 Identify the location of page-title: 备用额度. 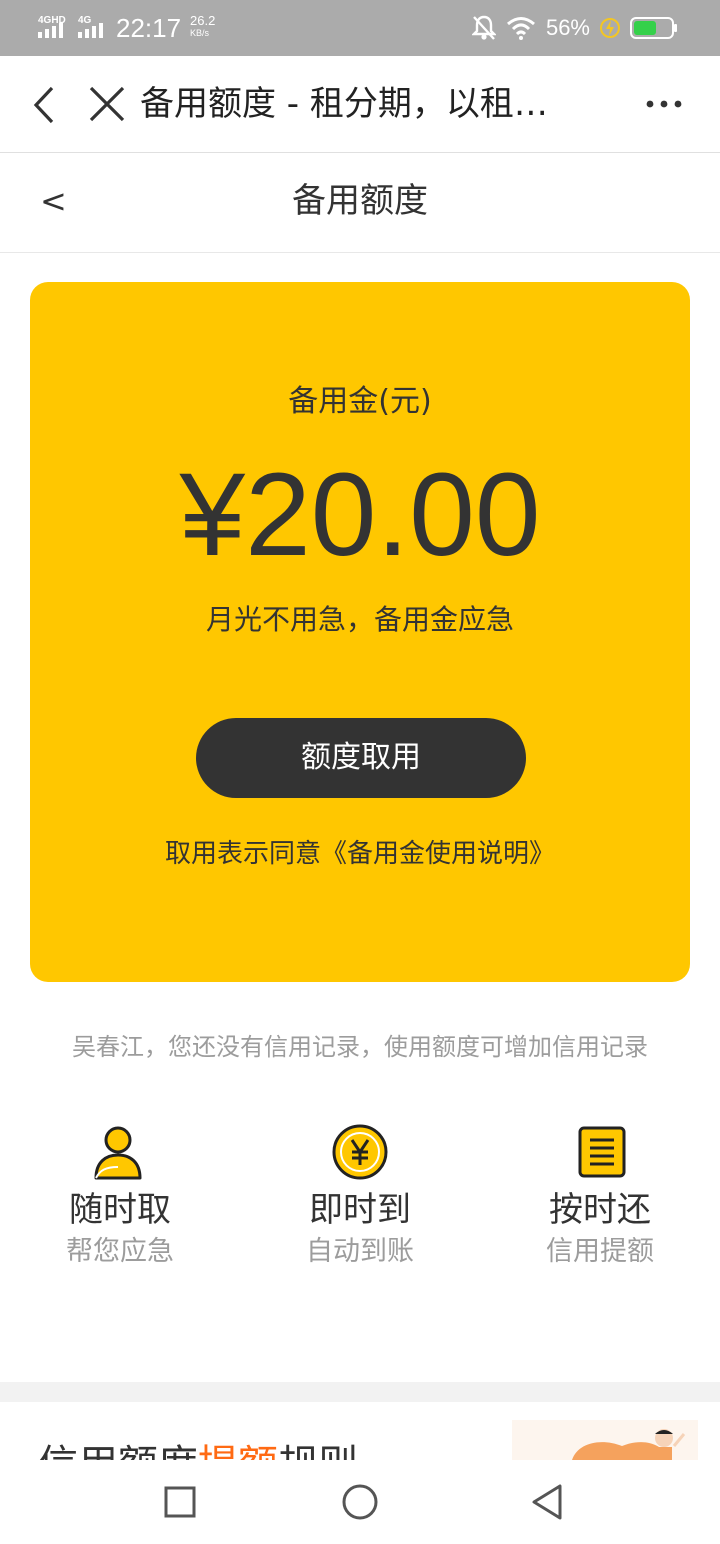
(360, 201).